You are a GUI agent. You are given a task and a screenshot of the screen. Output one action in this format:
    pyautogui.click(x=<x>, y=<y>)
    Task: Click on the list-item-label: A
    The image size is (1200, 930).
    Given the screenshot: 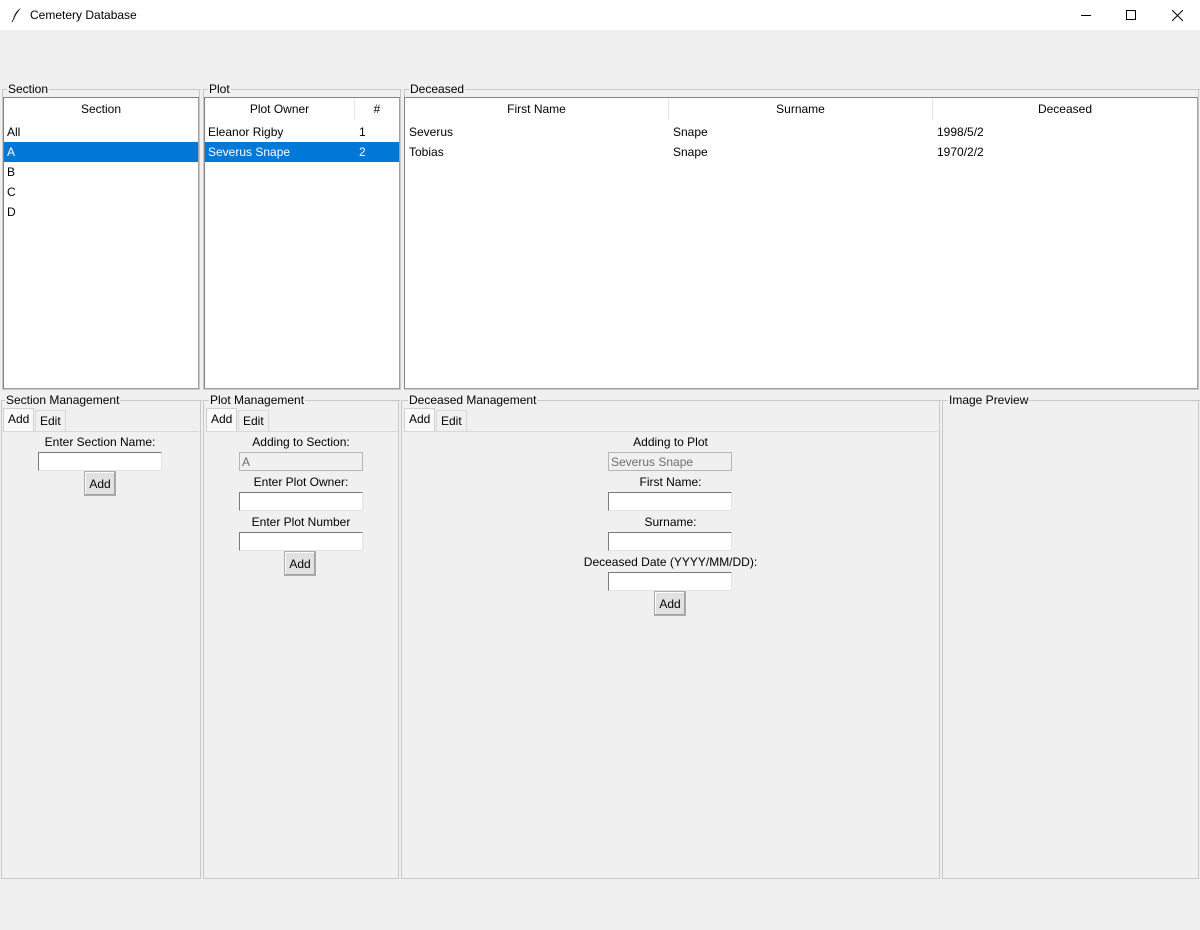 What is the action you would take?
    pyautogui.click(x=11, y=152)
    